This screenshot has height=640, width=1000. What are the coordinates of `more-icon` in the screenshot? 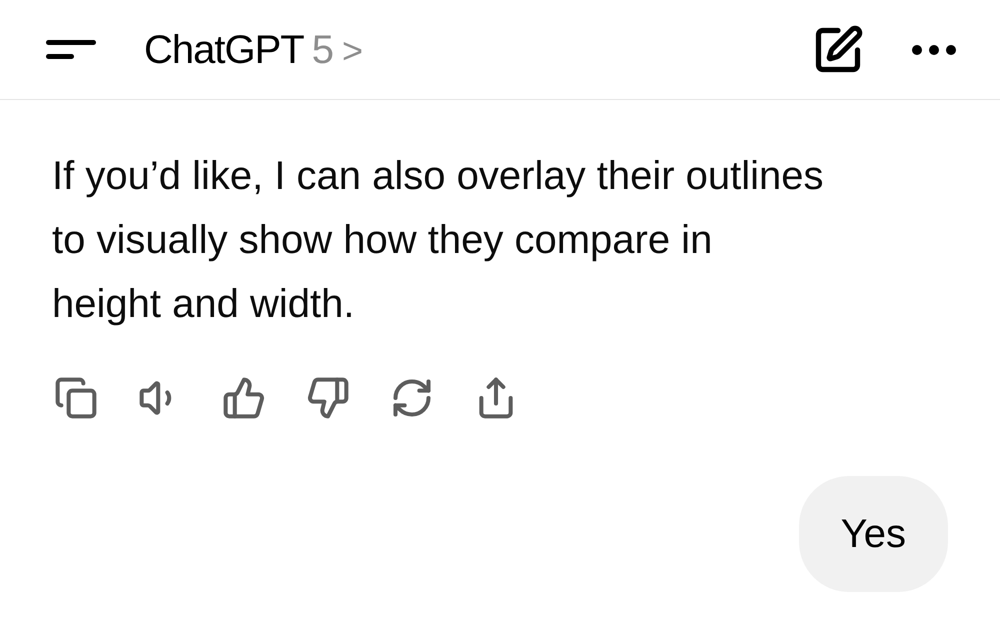 It's located at (934, 49).